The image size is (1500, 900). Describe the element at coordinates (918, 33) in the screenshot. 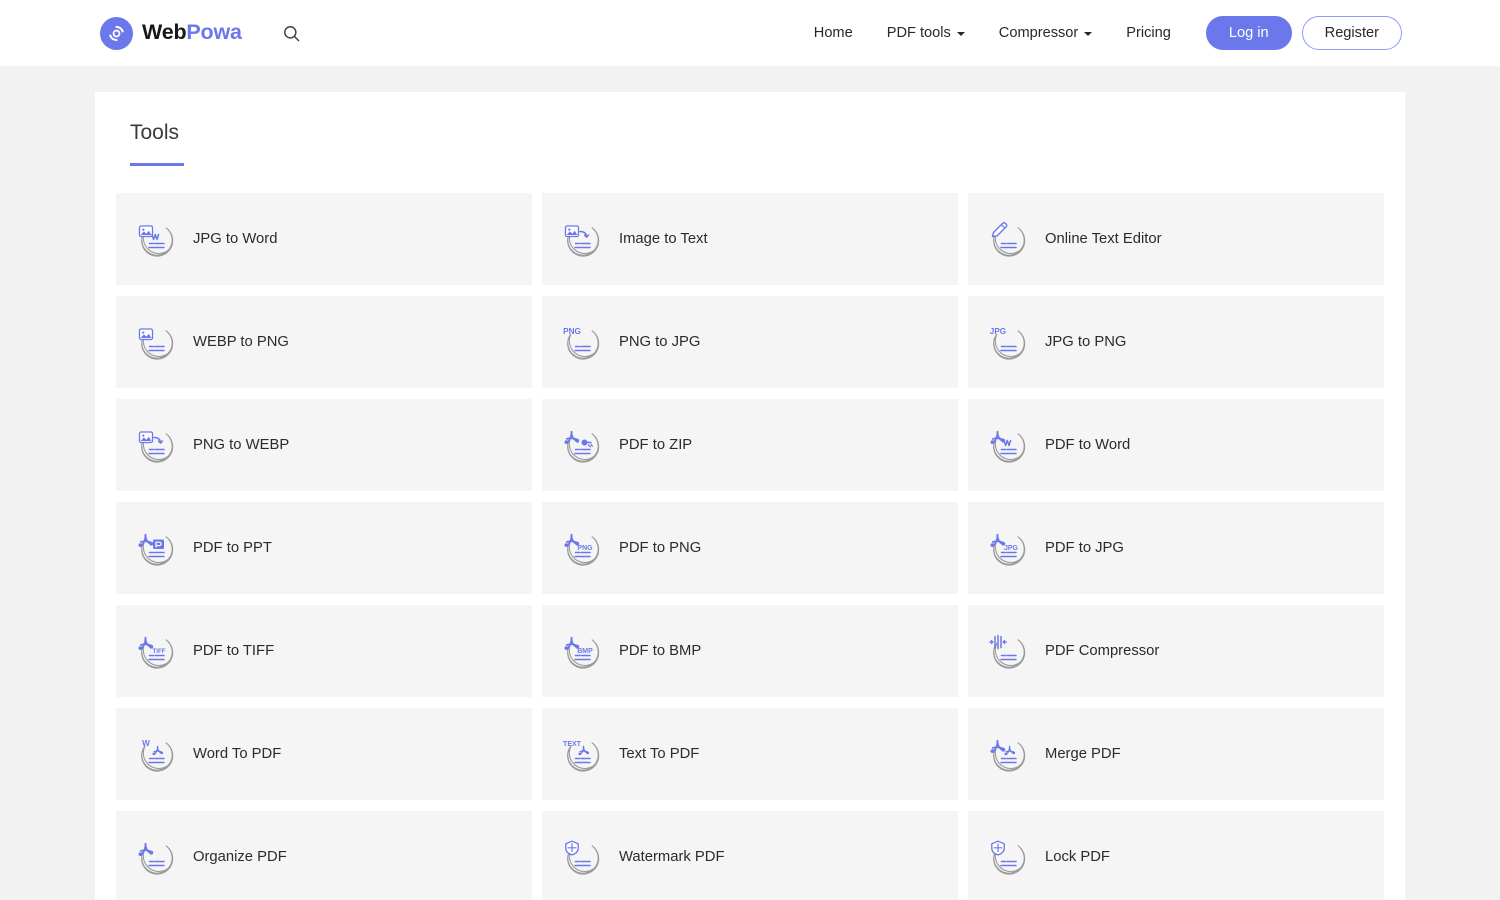

I see `nav-pdf-tools-label: PDF tools` at that location.